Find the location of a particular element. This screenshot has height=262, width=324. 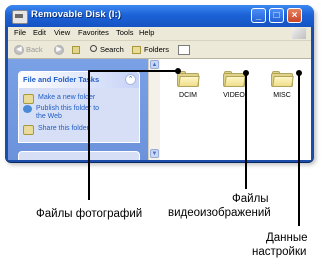

callout-label-settings-line2: настройки is located at coordinates (279, 252).